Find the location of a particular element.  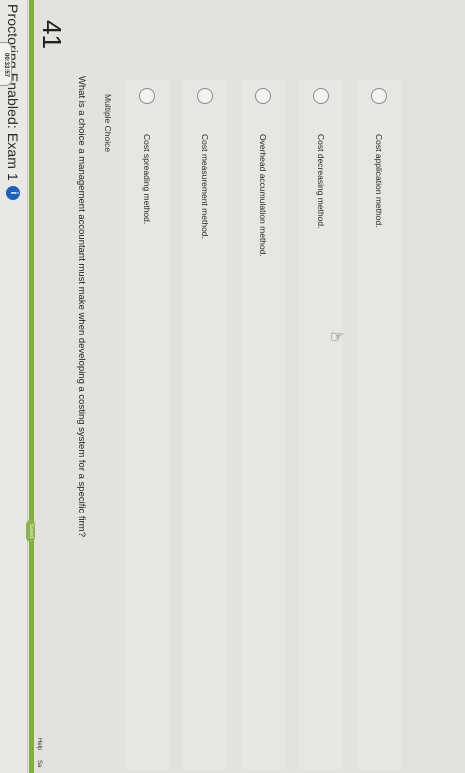

answer-option-label: Cost application method. is located at coordinates (379, 181).